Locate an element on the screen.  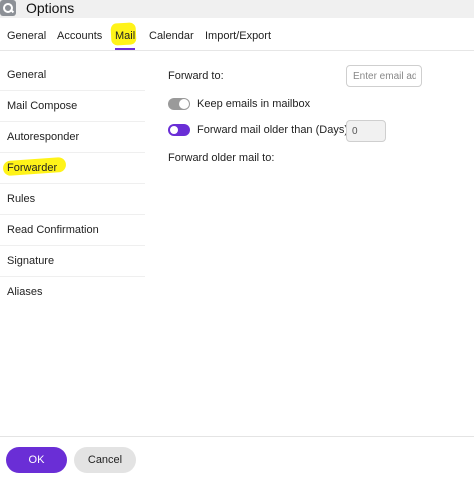
sidebar-item-general: General is located at coordinates (72, 75).